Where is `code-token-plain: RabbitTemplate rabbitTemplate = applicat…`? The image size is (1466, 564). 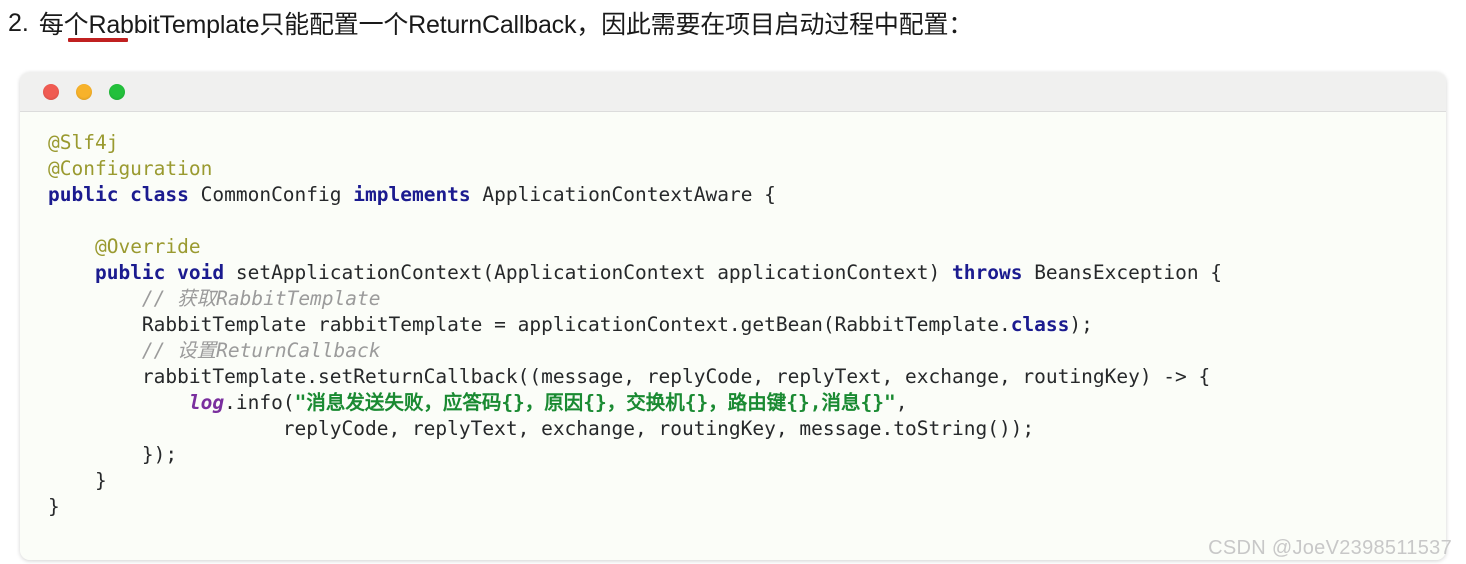 code-token-plain: RabbitTemplate rabbitTemplate = applicat… is located at coordinates (529, 324).